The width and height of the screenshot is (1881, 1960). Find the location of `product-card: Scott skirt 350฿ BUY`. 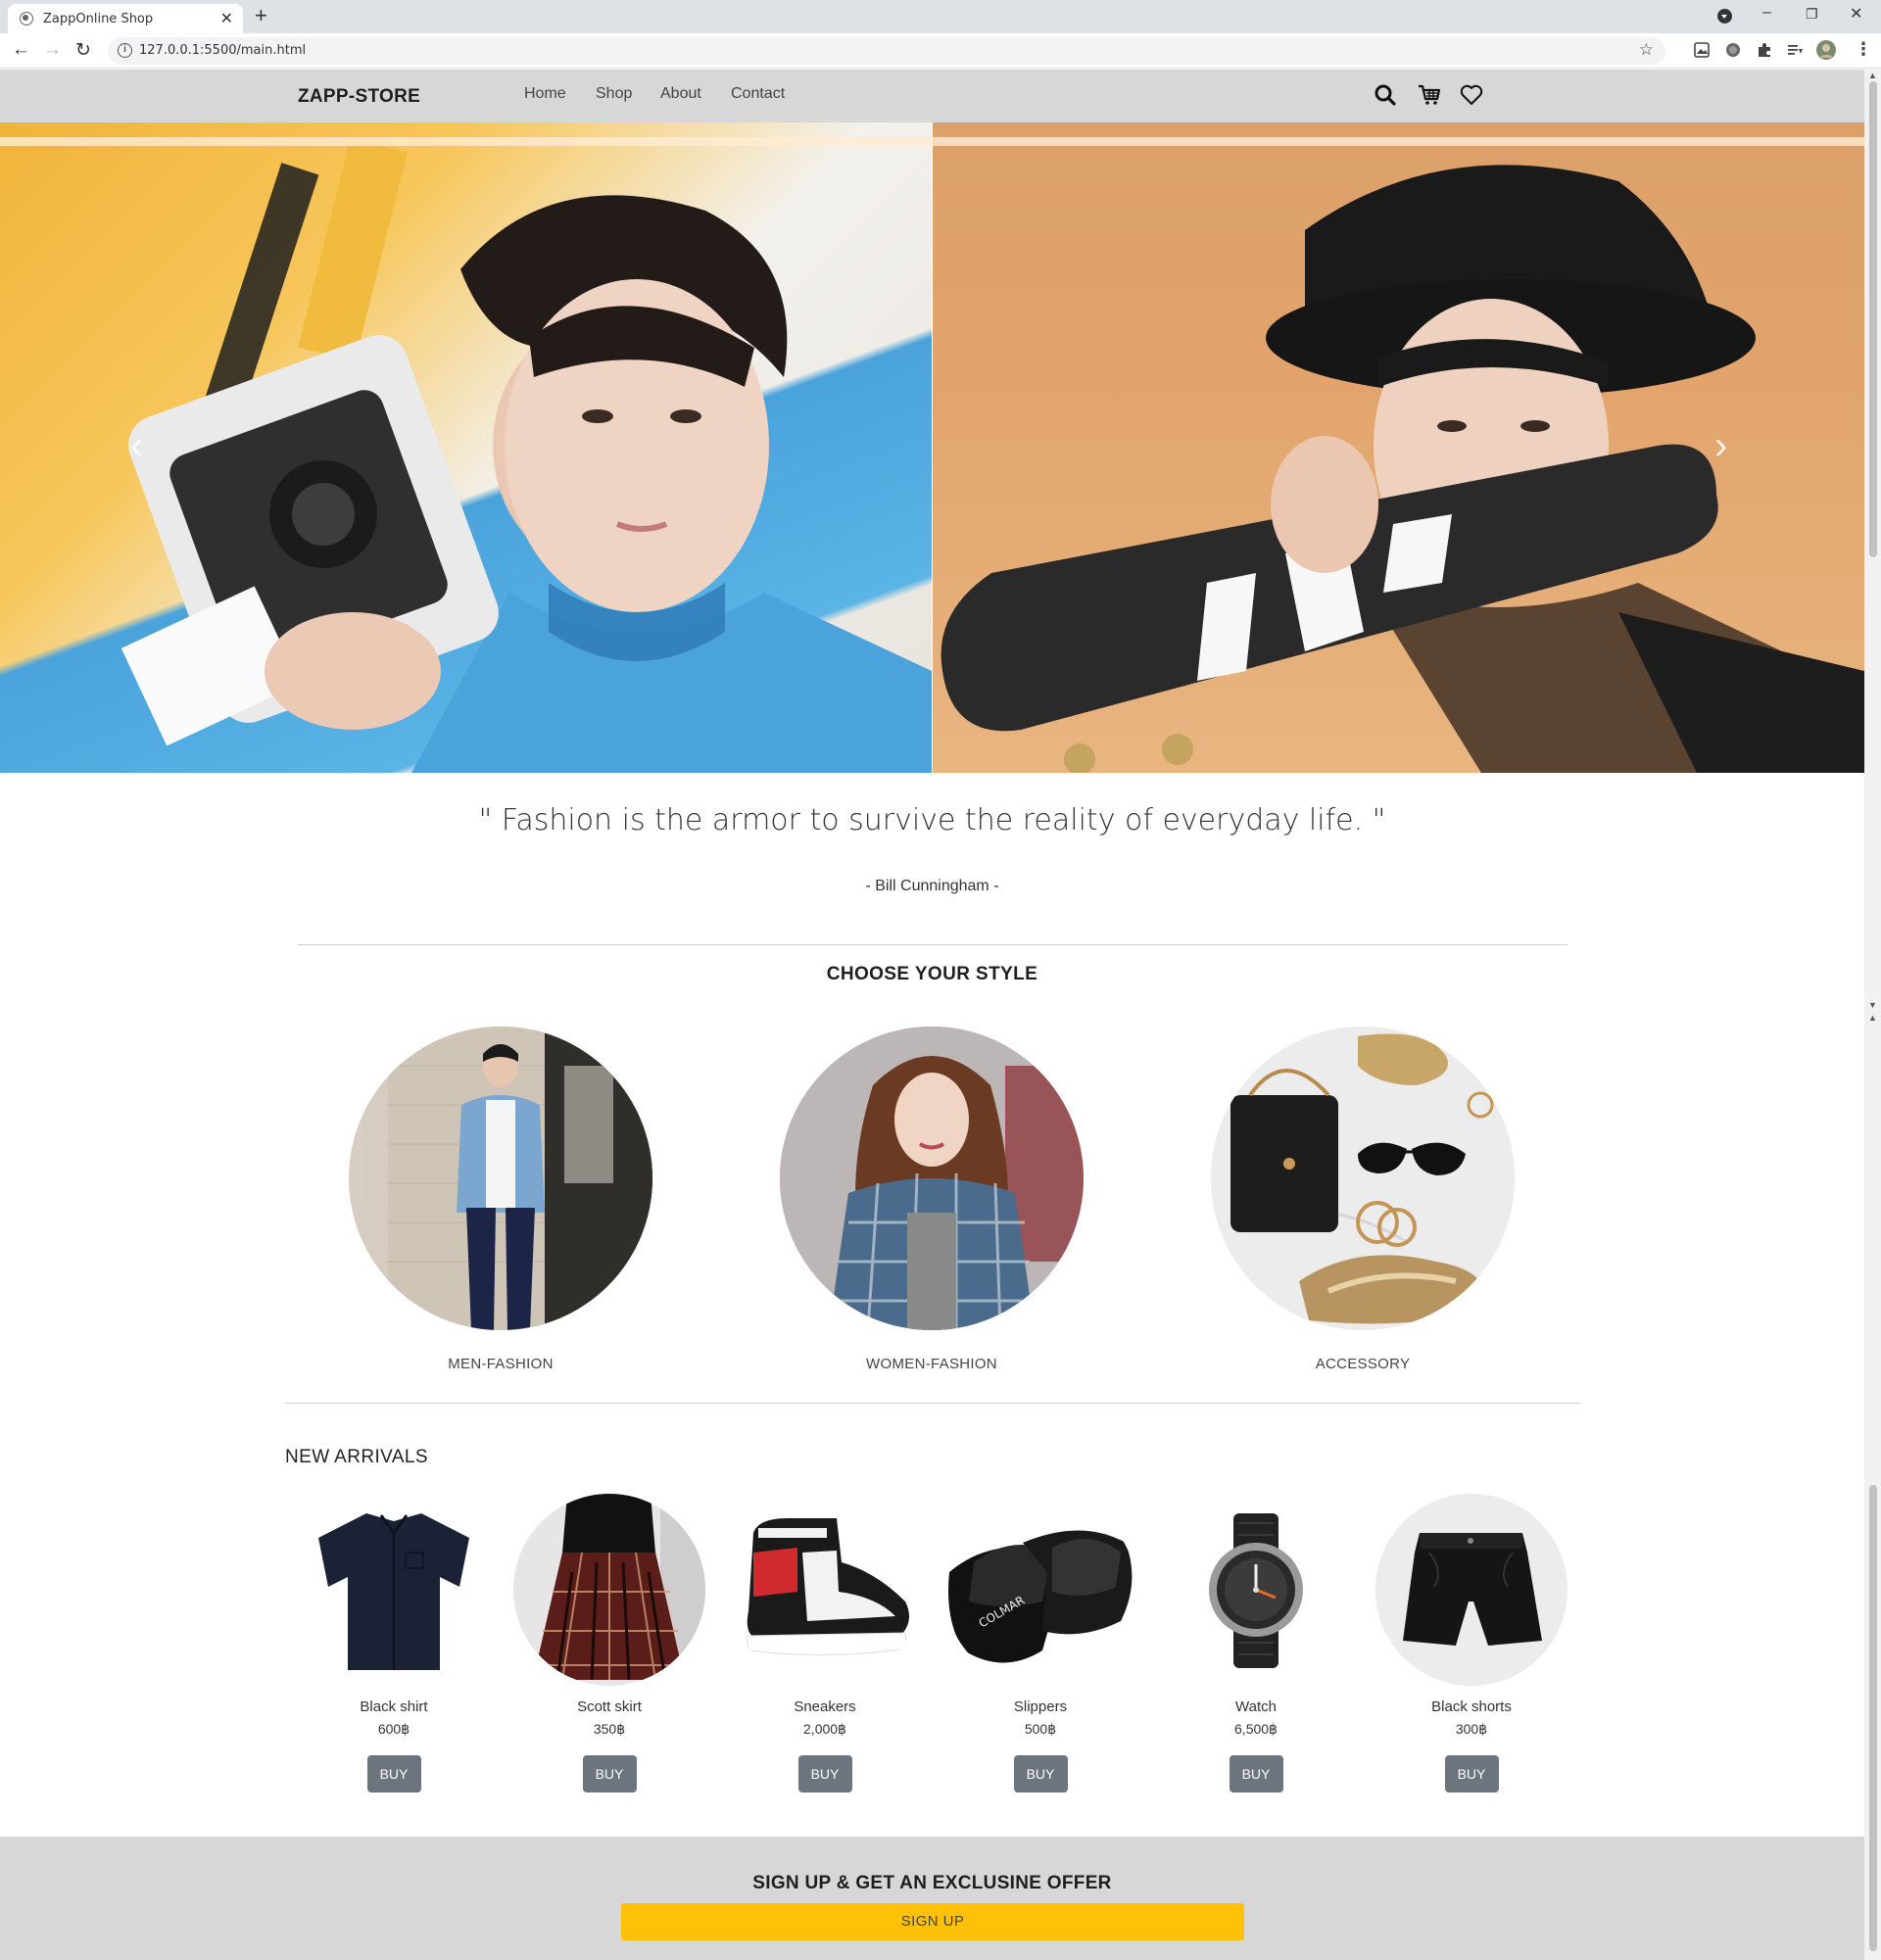

product-card: Scott skirt 350฿ BUY is located at coordinates (609, 1644).